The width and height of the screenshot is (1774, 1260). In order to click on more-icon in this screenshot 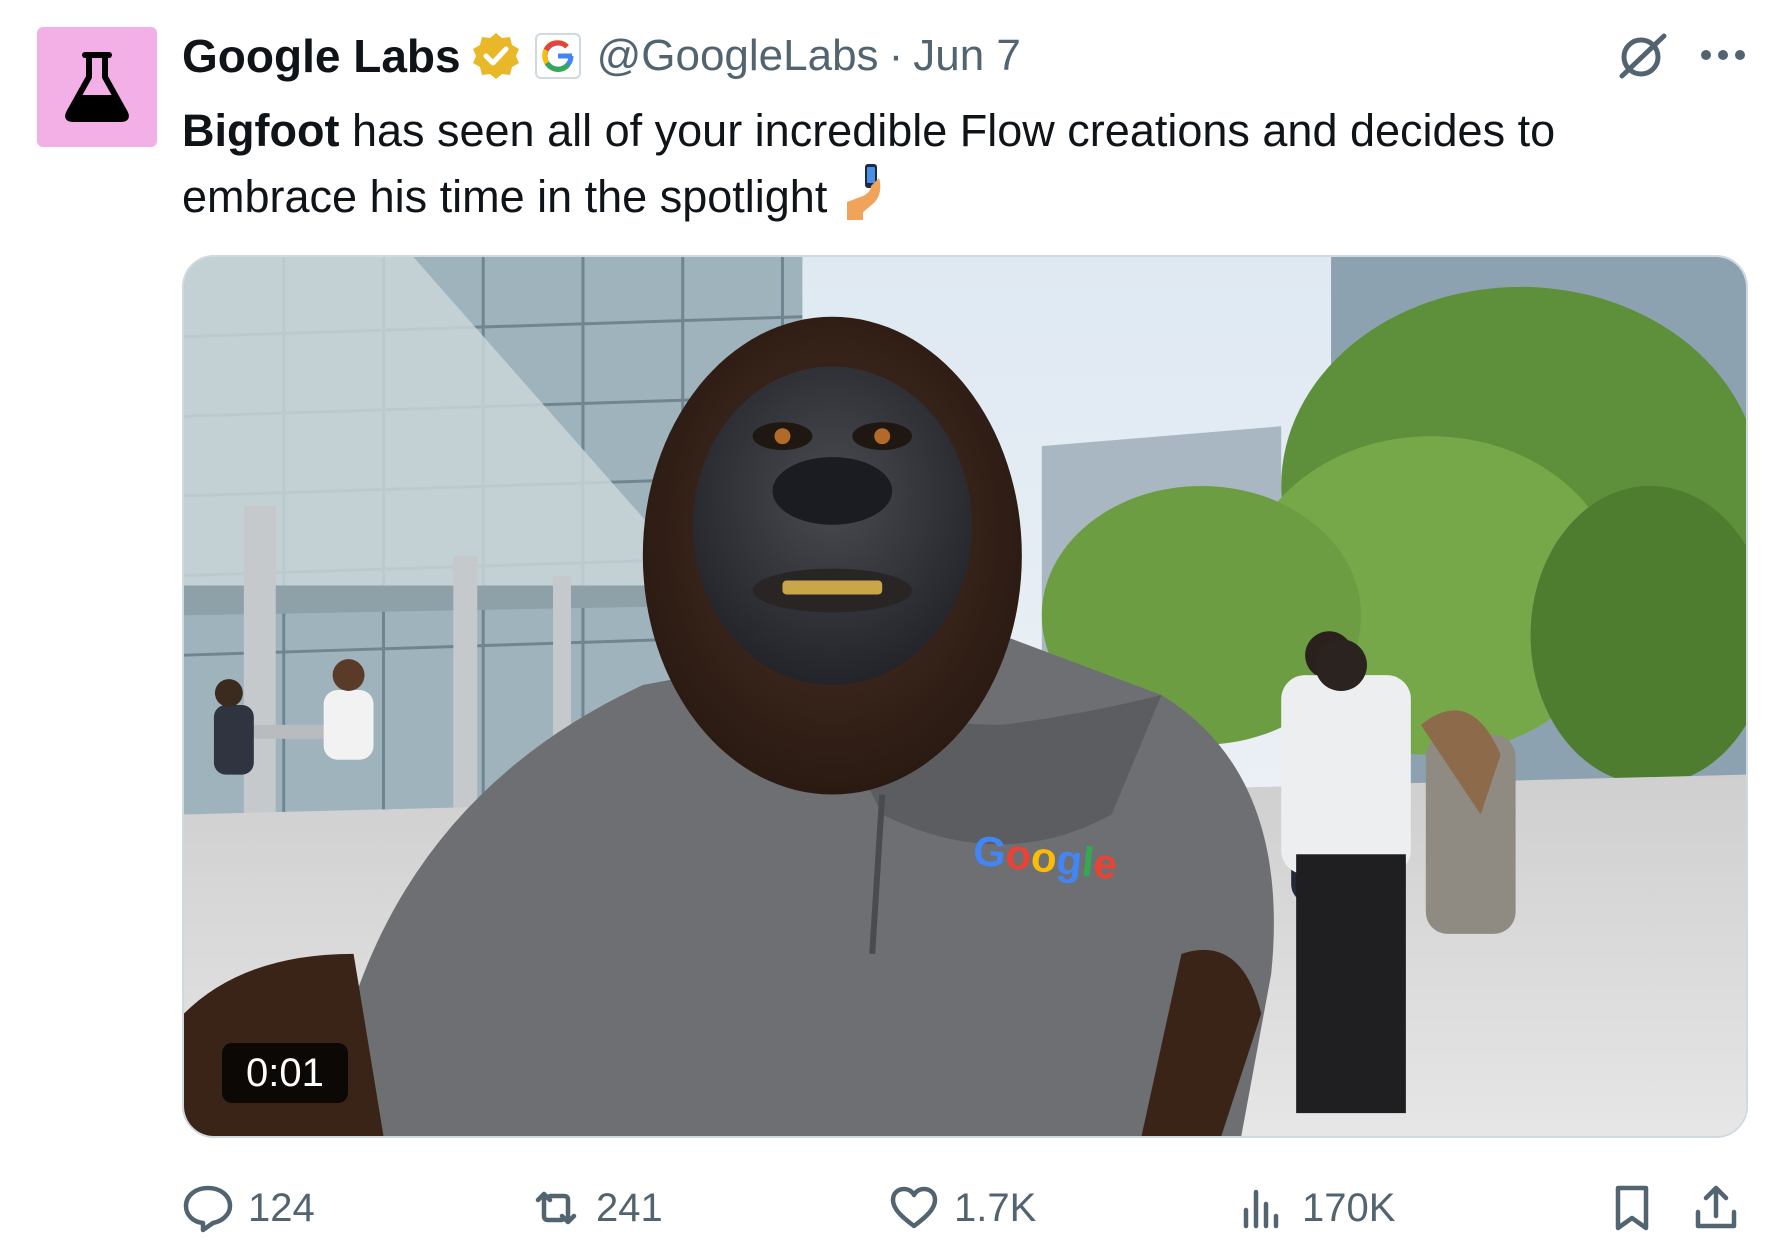, I will do `click(1723, 55)`.